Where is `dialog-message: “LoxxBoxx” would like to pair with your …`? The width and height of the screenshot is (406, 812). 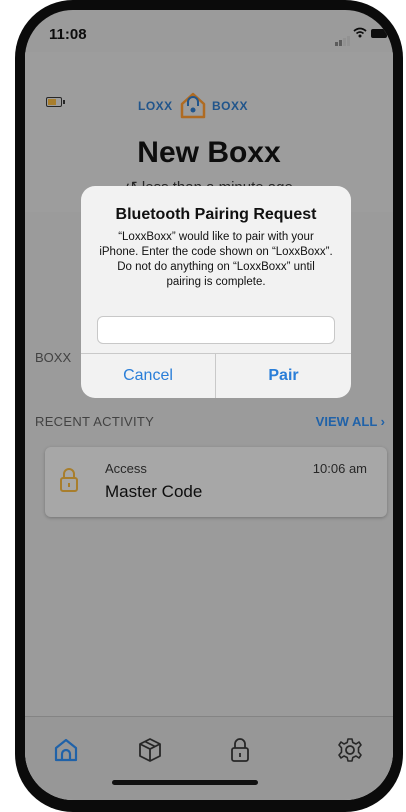
dialog-message: “LoxxBoxx” would like to pair with your … is located at coordinates (216, 259).